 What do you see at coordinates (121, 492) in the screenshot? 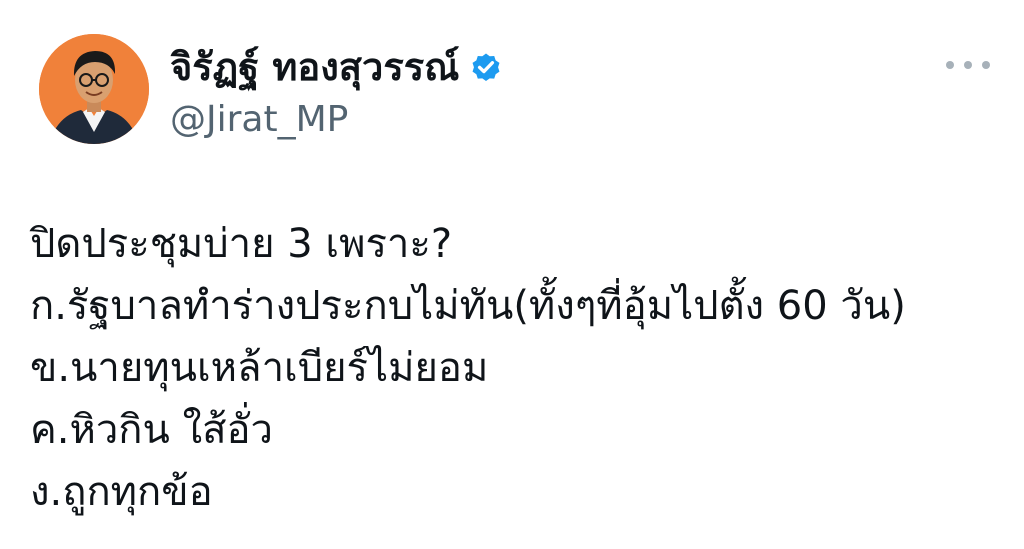
I see `tweet-text-line: ง.ถูกทุกข้อ` at bounding box center [121, 492].